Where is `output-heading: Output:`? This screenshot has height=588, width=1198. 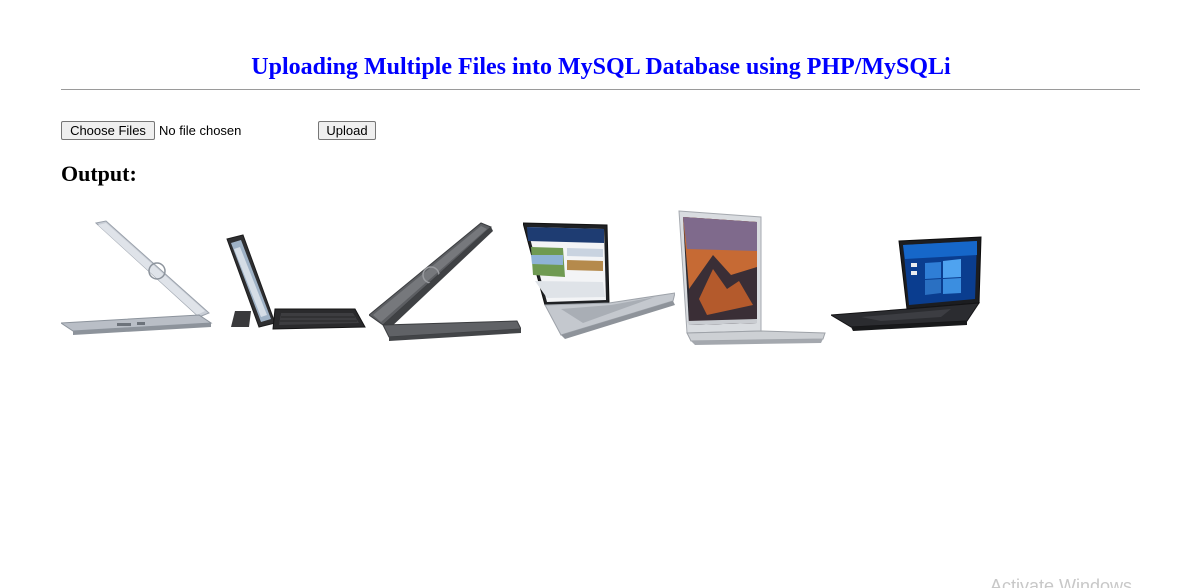 output-heading: Output: is located at coordinates (99, 173).